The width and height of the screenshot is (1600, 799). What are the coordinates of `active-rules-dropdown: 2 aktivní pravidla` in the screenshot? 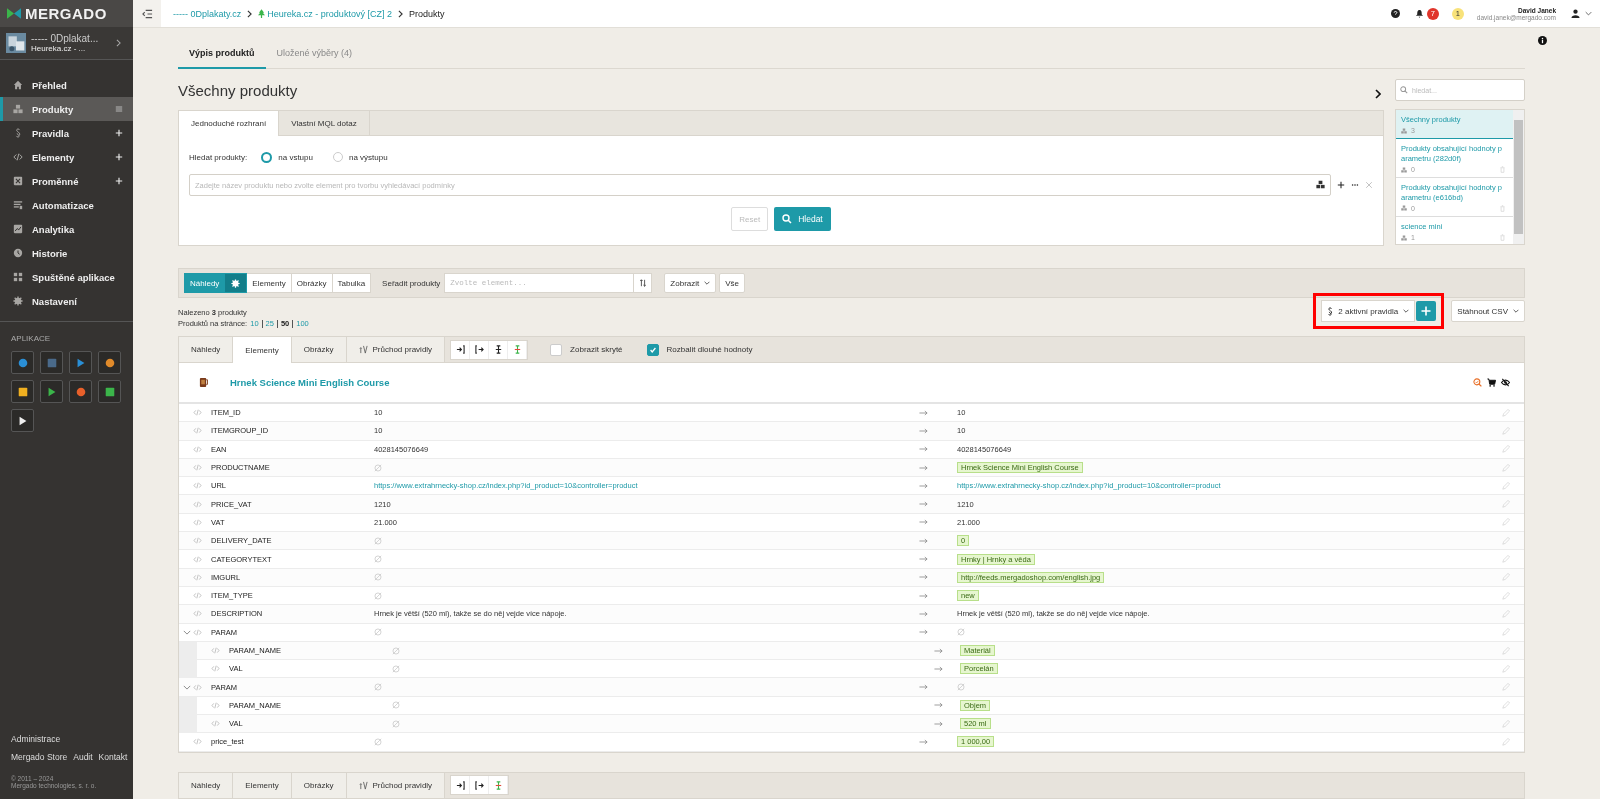 It's located at (1368, 311).